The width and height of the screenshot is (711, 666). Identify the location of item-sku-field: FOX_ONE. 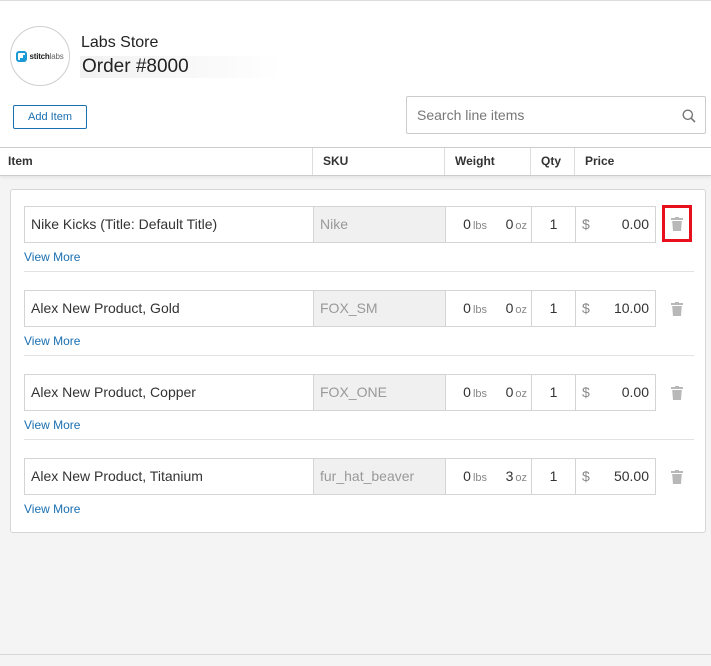
(379, 392).